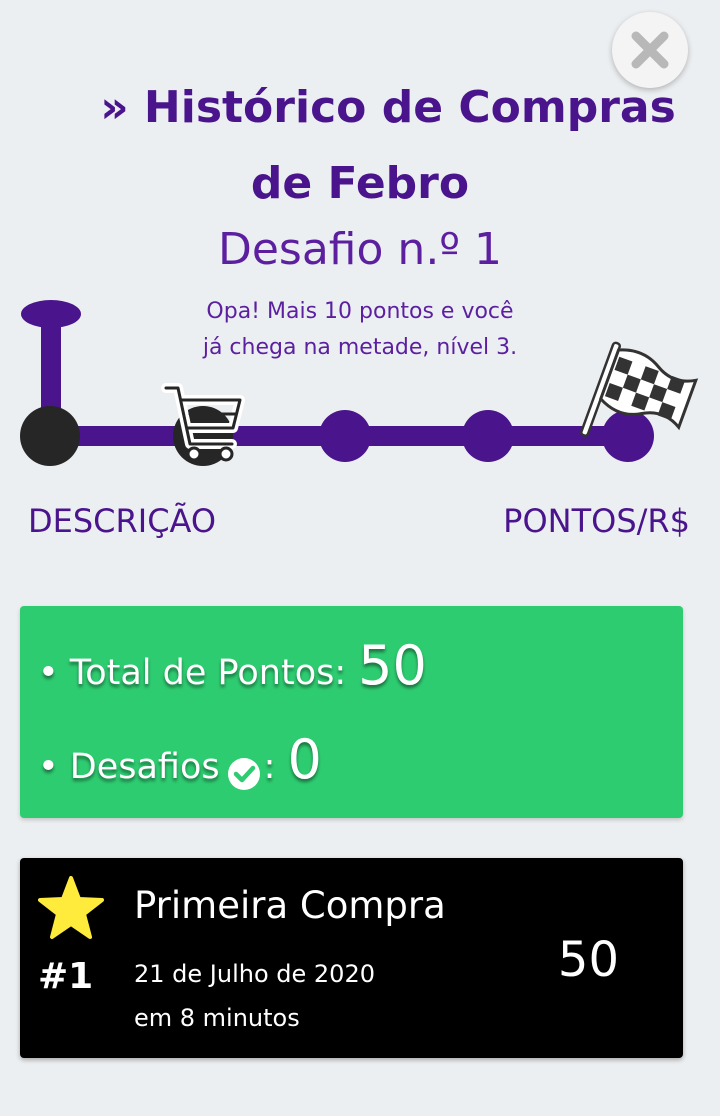 This screenshot has width=720, height=1116. I want to click on label-points: PONTOS/R$, so click(596, 521).